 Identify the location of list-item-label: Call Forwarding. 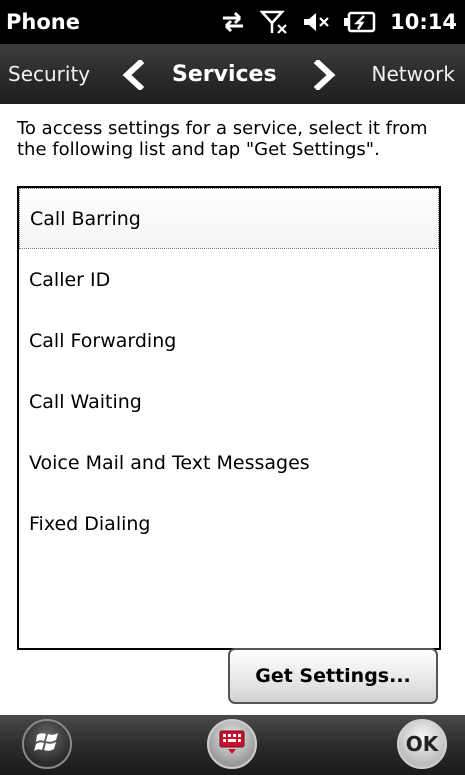
(103, 340).